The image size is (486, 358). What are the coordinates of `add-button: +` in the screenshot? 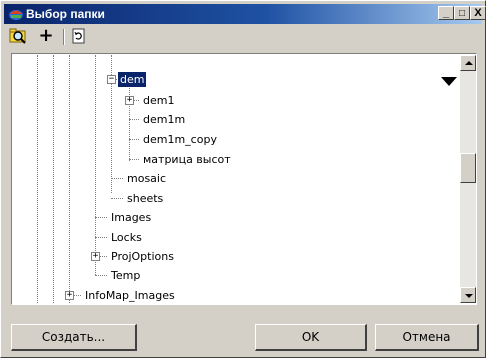 It's located at (46, 37).